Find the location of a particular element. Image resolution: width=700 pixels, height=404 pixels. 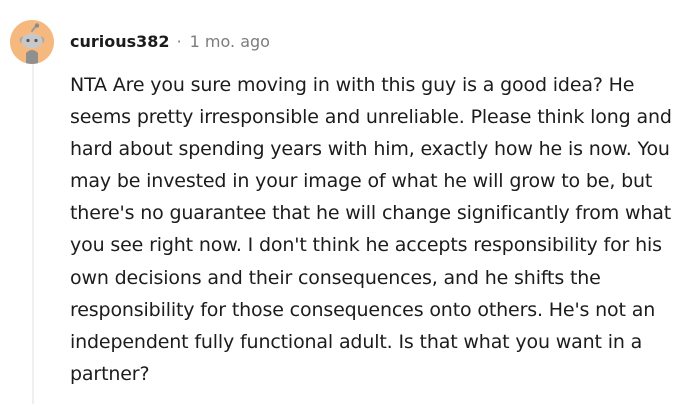

user-avatar is located at coordinates (32, 42).